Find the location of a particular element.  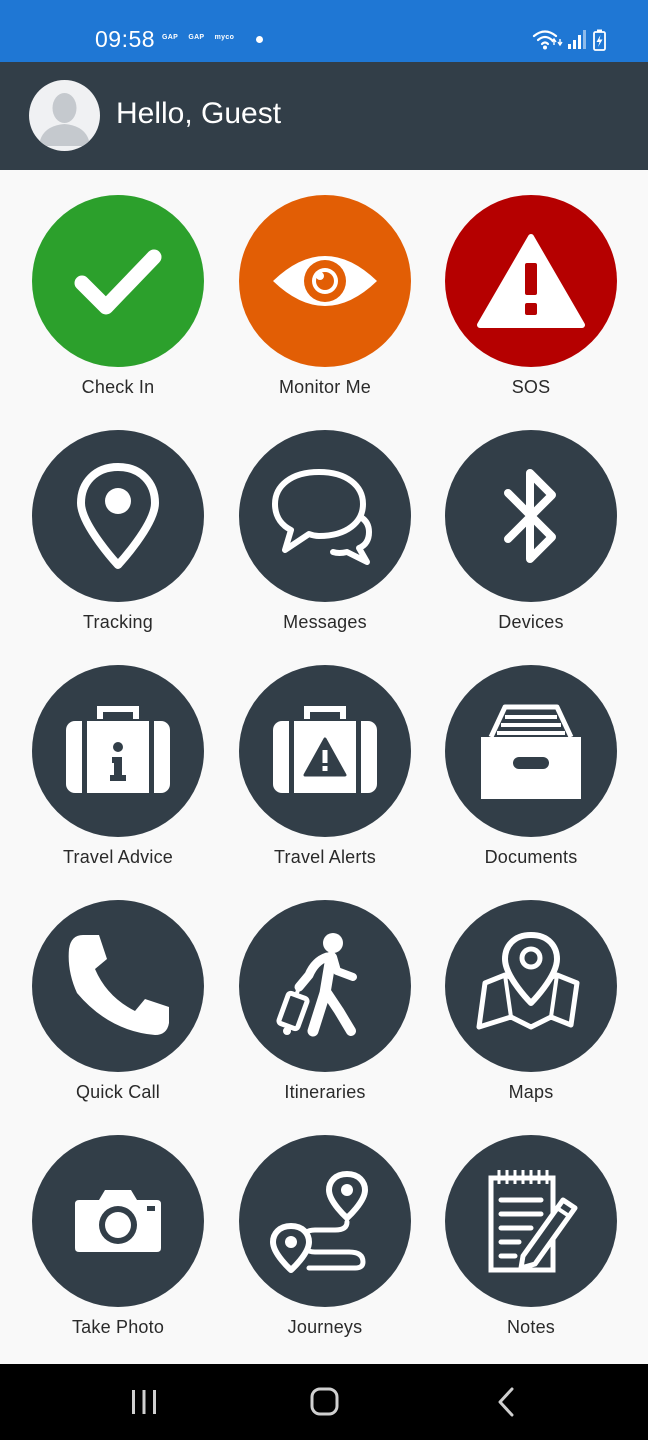

itineraries-button: Itineraries is located at coordinates (325, 1010).